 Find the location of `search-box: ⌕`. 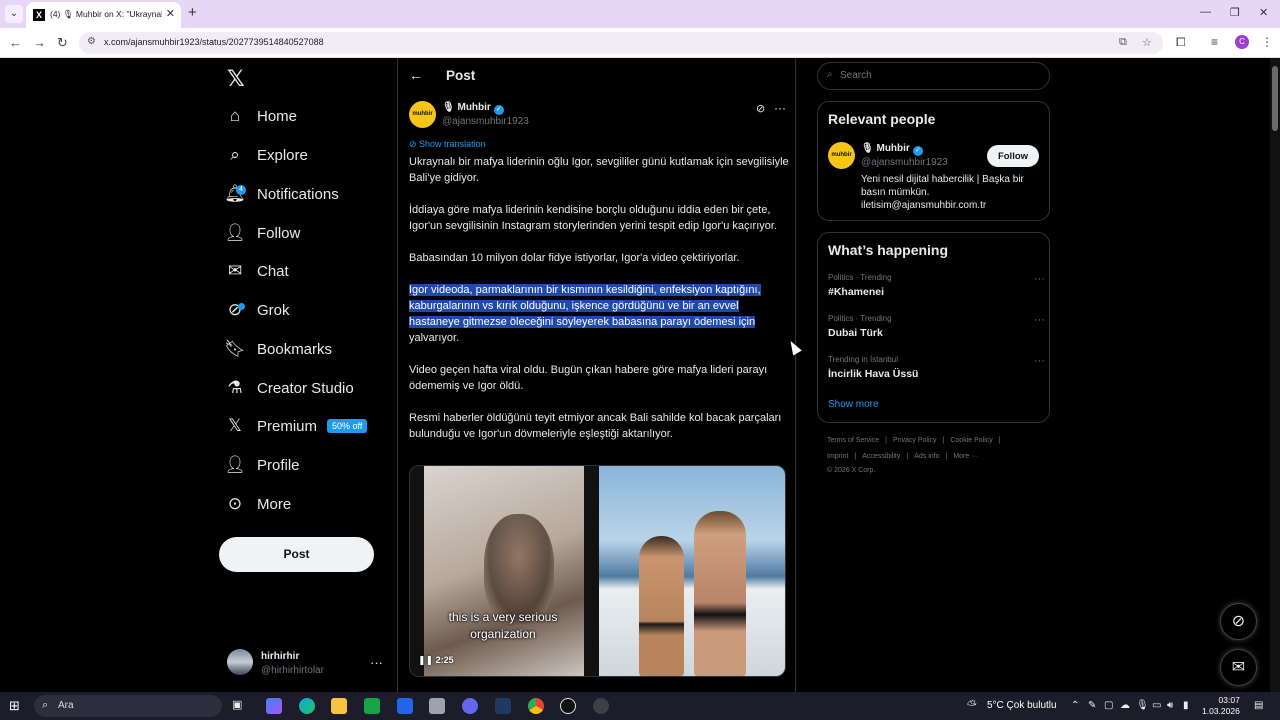

search-box: ⌕ is located at coordinates (933, 76).